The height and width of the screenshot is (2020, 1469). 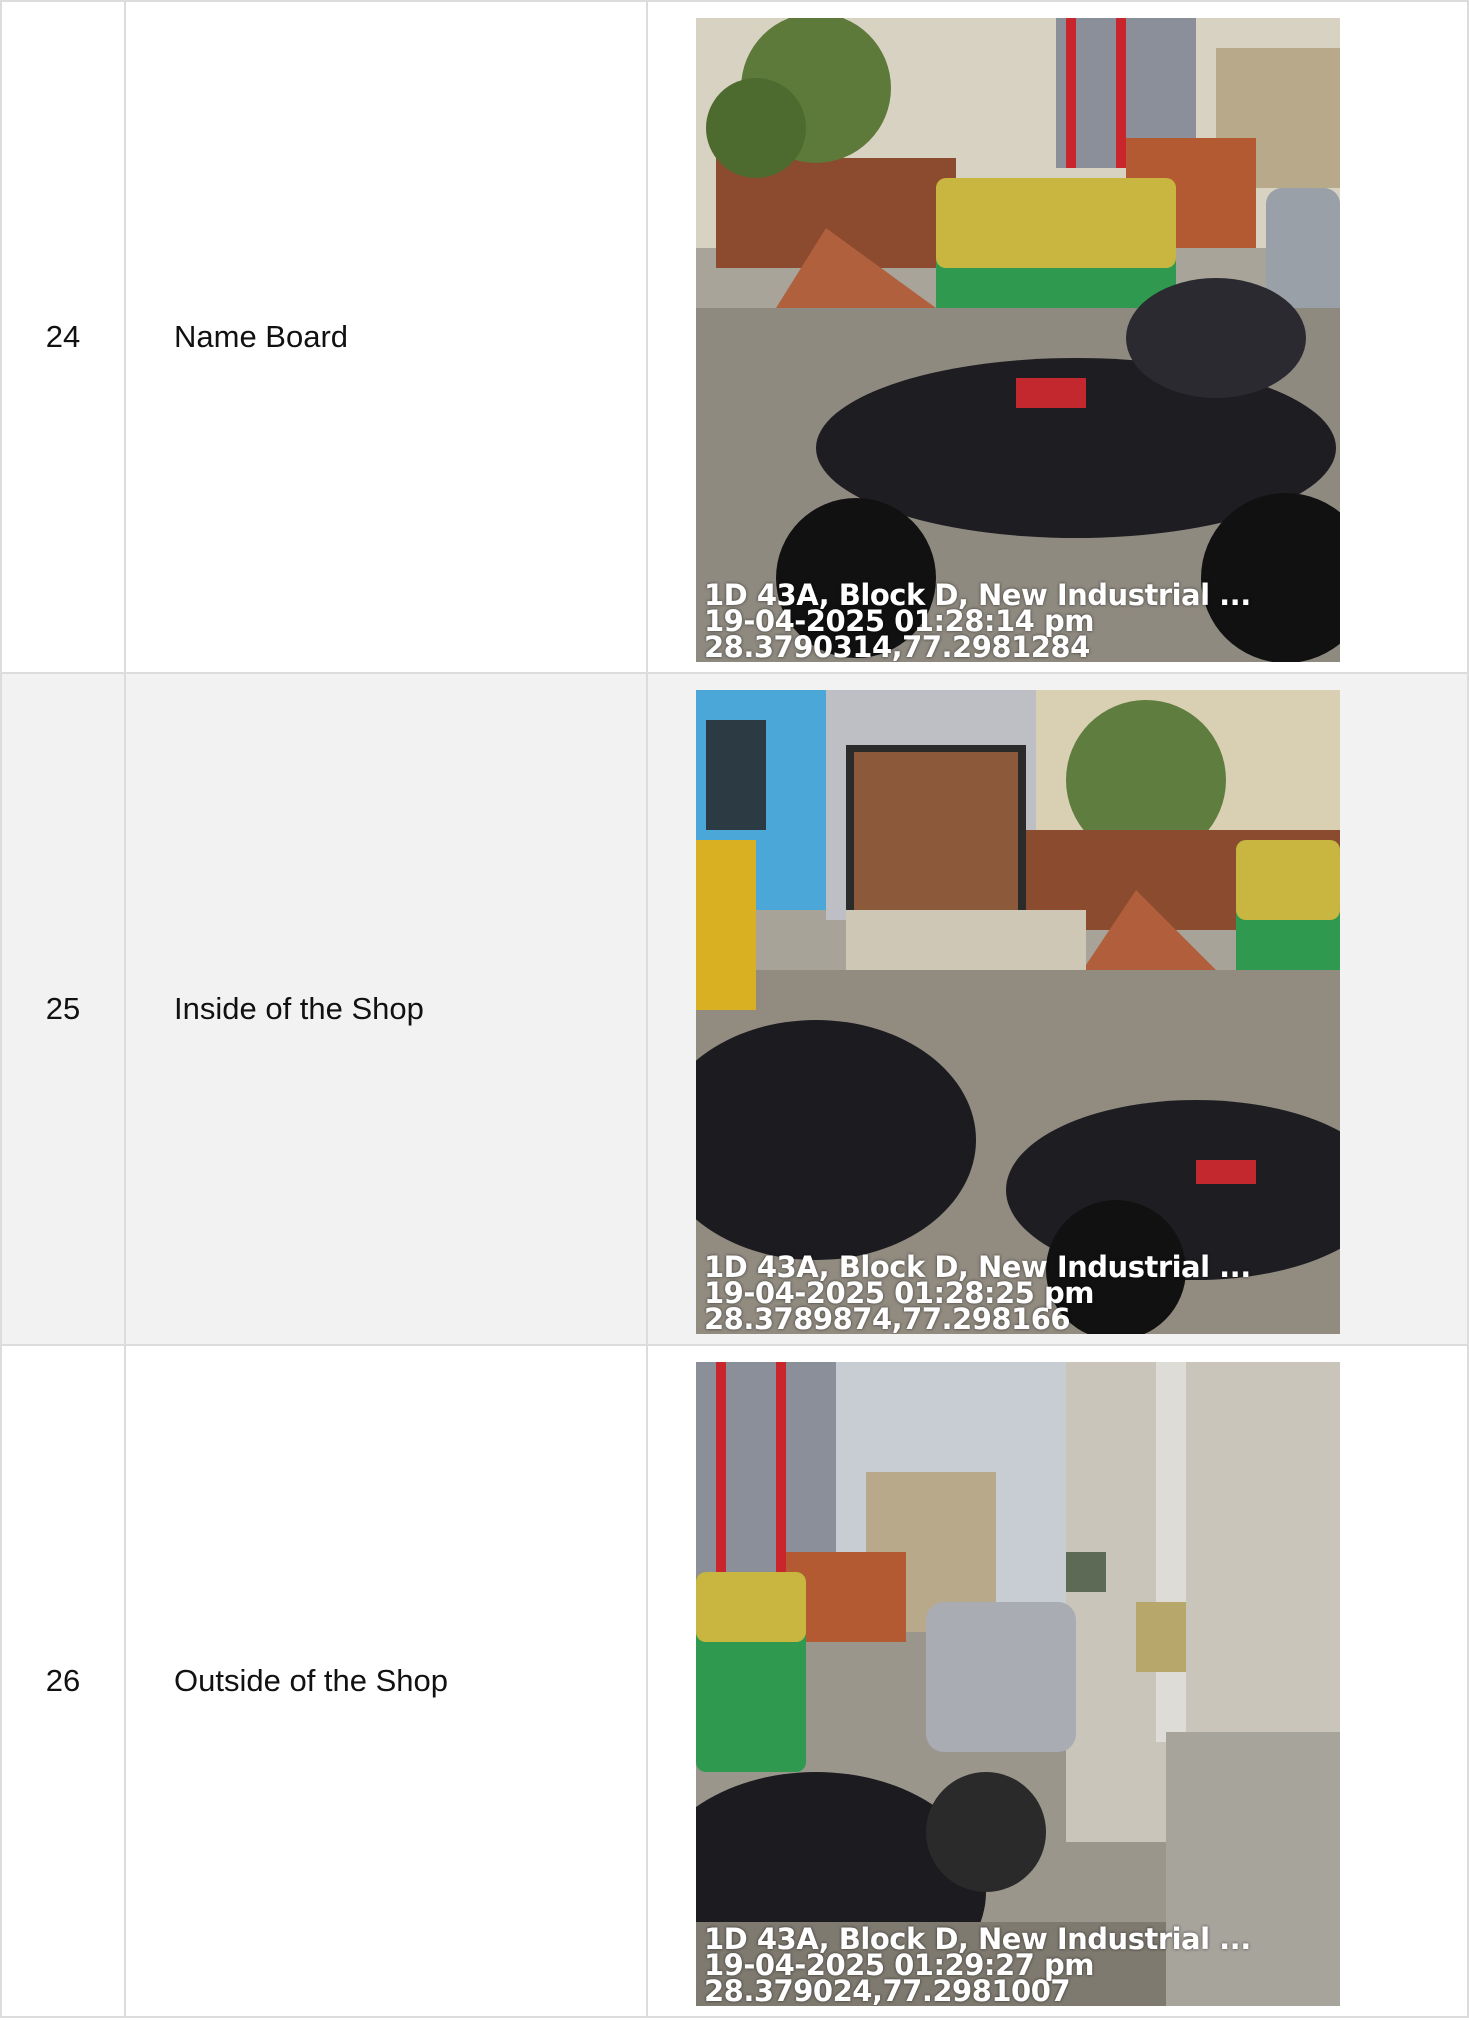 I want to click on stamp-coordinates: 28.3790314,77.2981284, so click(x=897, y=646).